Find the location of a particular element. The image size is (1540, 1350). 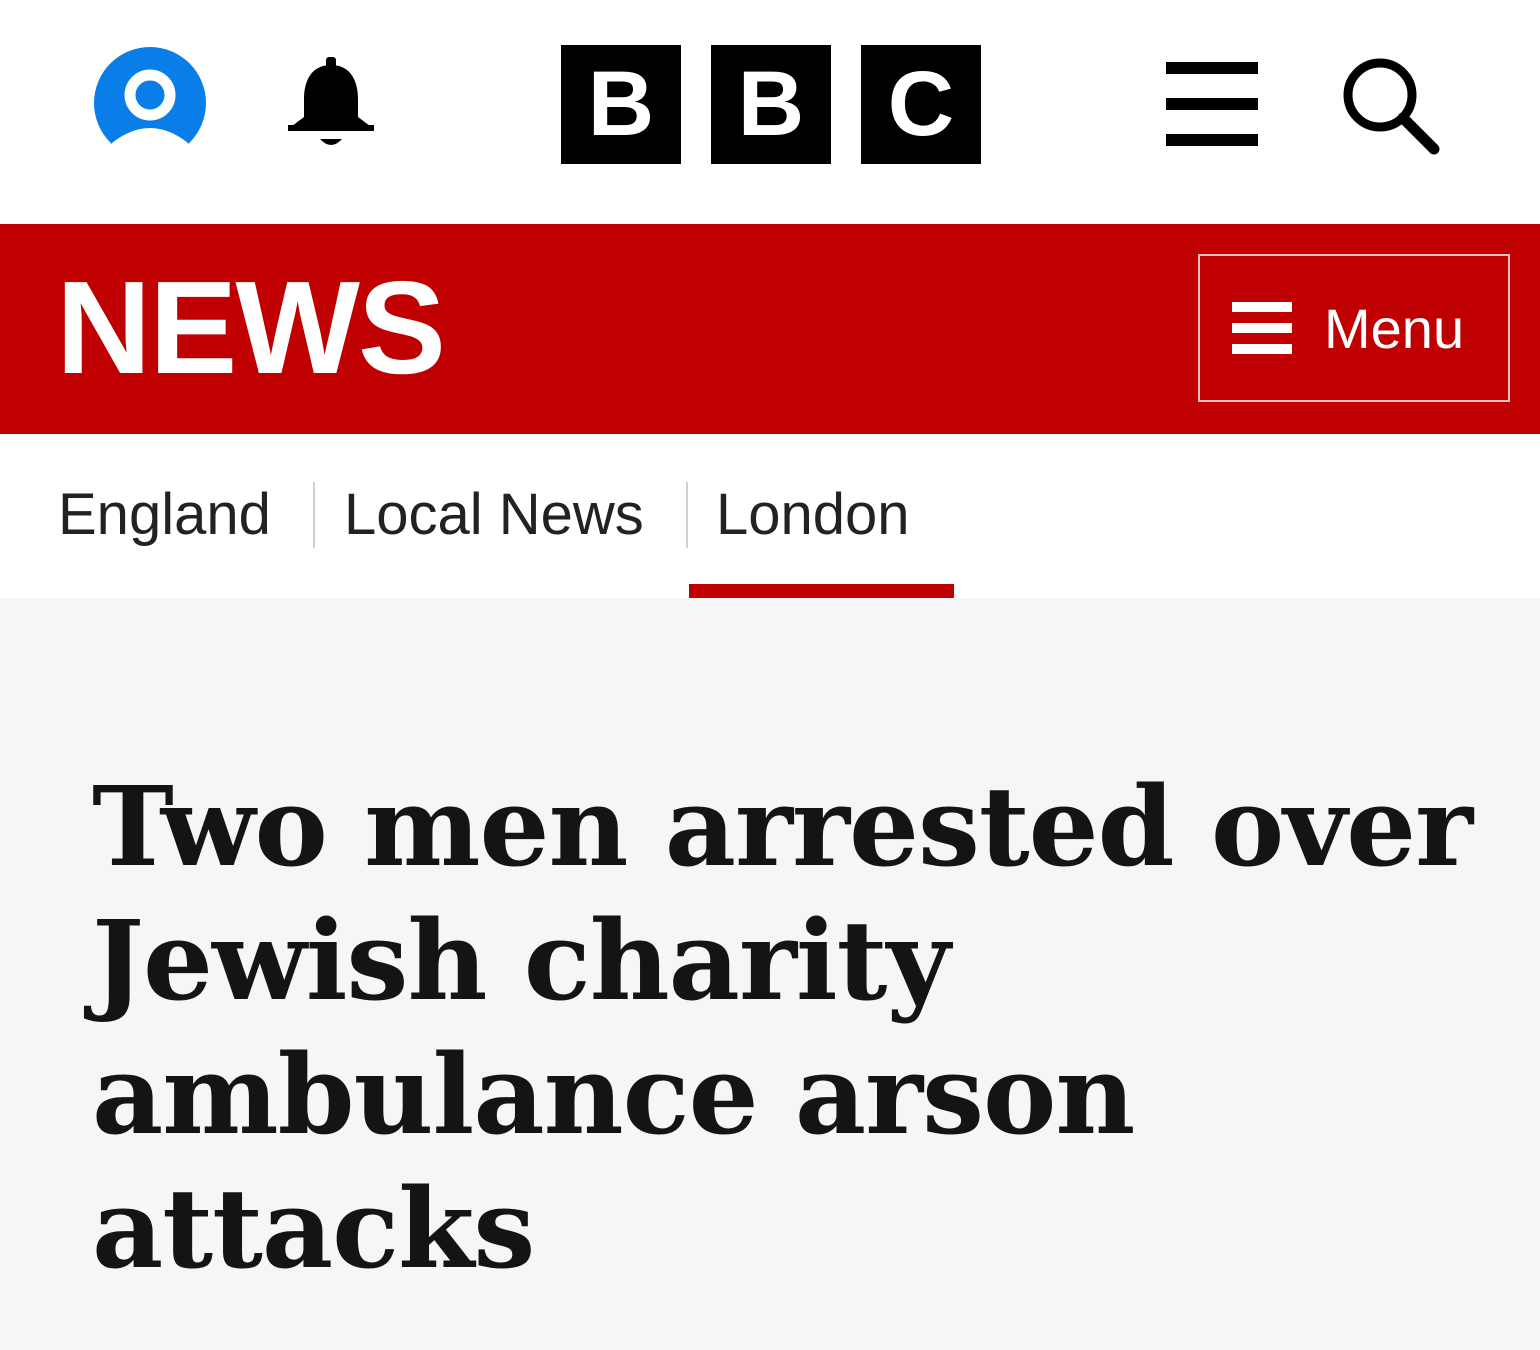

bbc-logo: B B C is located at coordinates (771, 104).